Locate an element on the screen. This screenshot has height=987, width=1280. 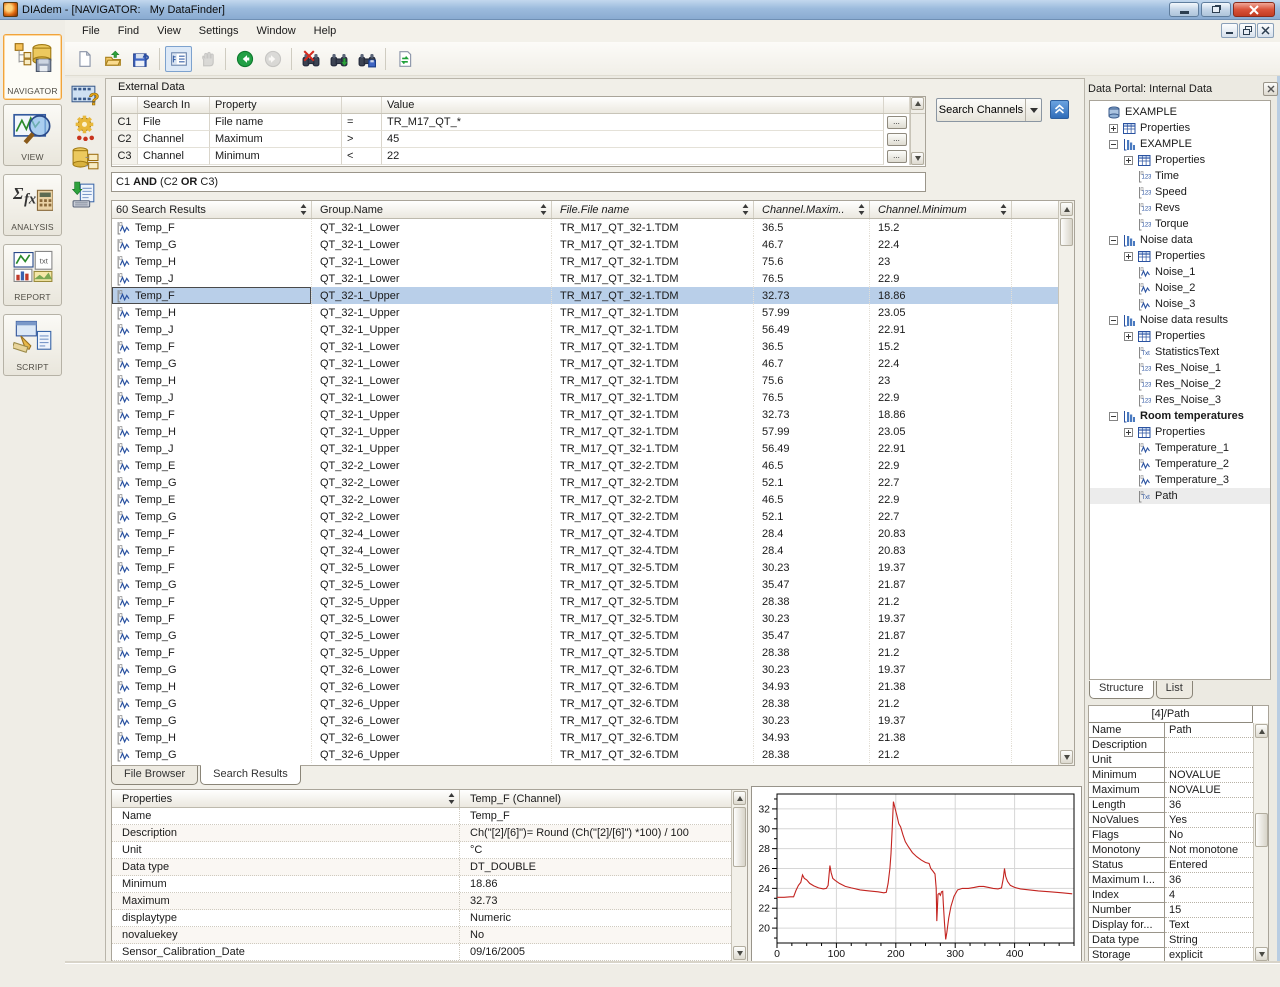
minimize-button is located at coordinates (1184, 9).